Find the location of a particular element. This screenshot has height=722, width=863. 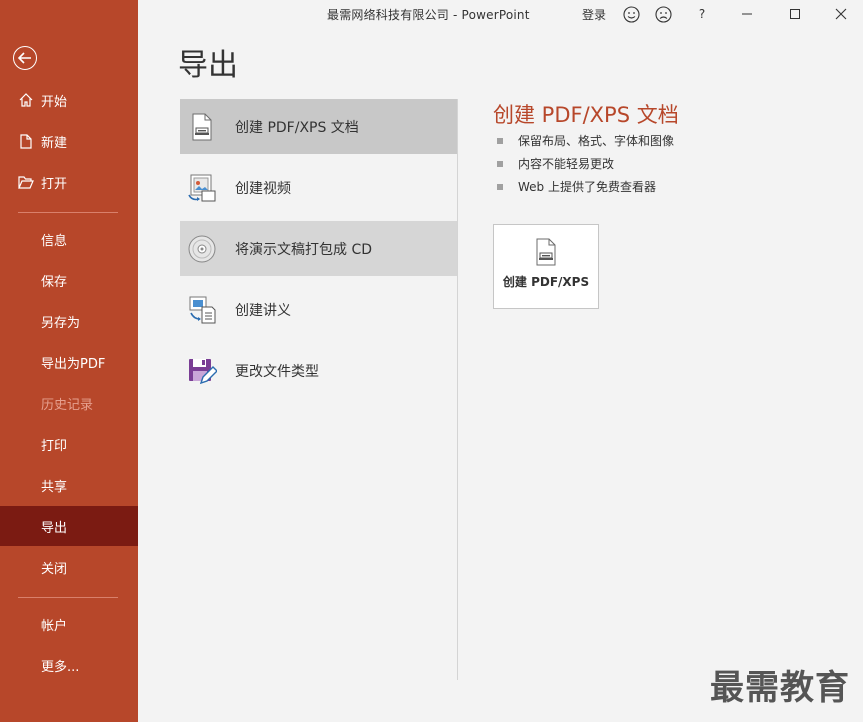

title-bar: 最需网络科技有限公司 - PowerPoint 登录 ? is located at coordinates (500, 14).